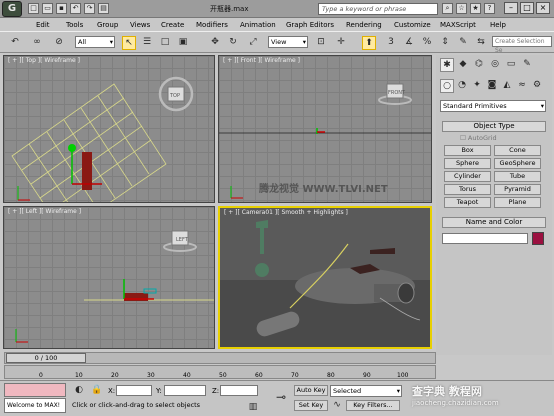  Describe the element at coordinates (412, 25) in the screenshot. I see `menu-customize: Customize` at that location.